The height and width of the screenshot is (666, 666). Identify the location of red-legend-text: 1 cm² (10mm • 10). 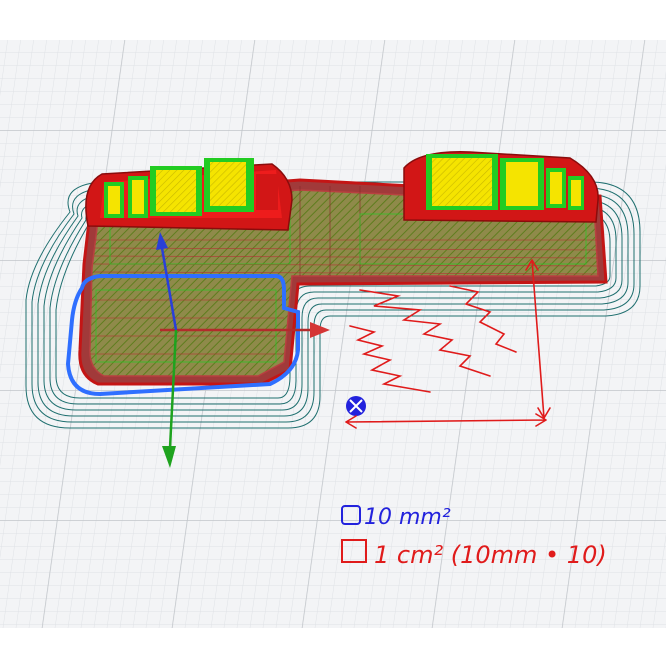
(490, 555).